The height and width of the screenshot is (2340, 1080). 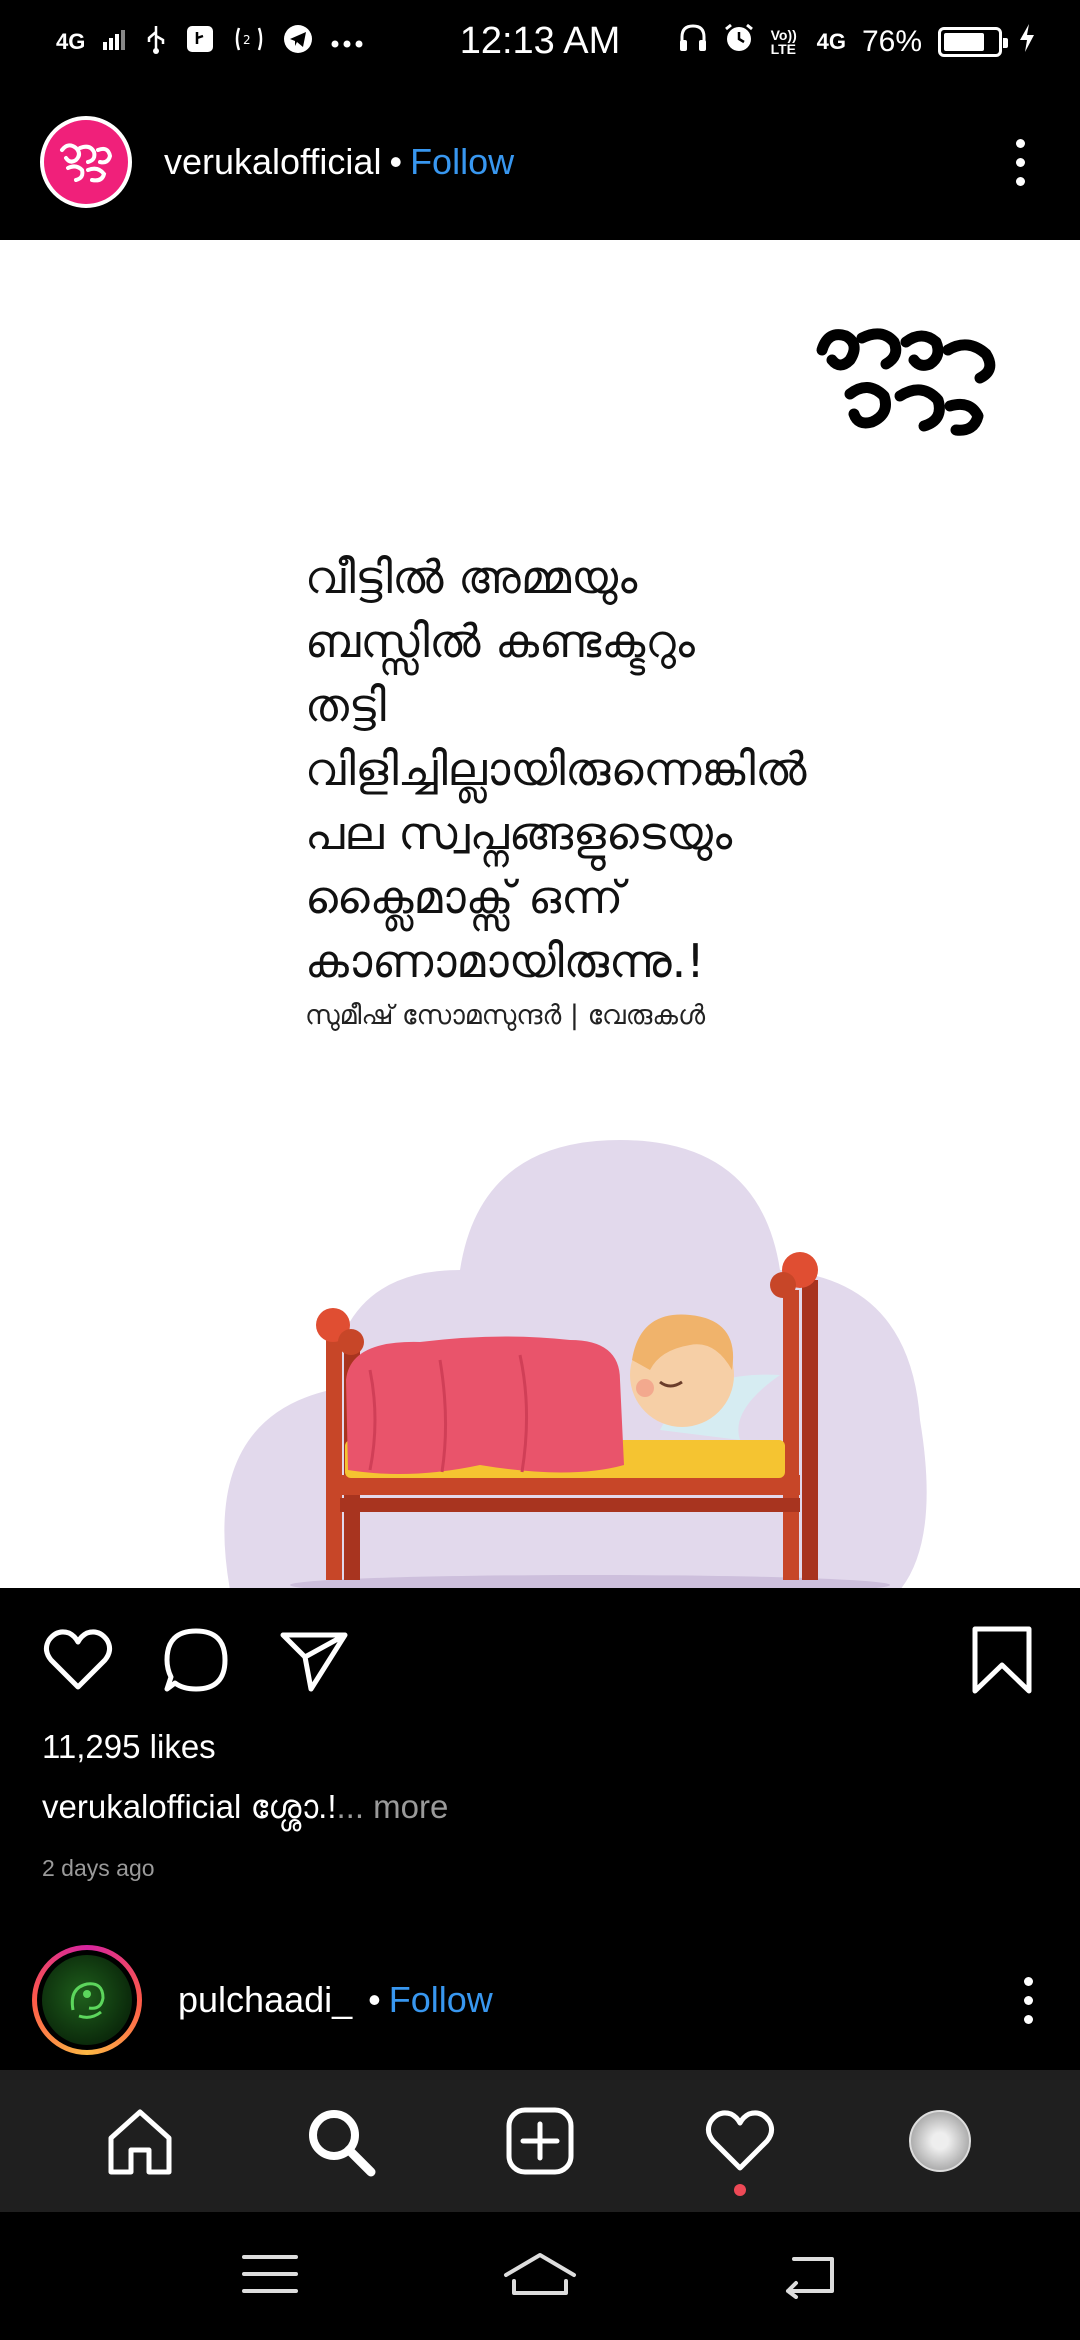 What do you see at coordinates (115, 42) in the screenshot?
I see `signal-bars-icon` at bounding box center [115, 42].